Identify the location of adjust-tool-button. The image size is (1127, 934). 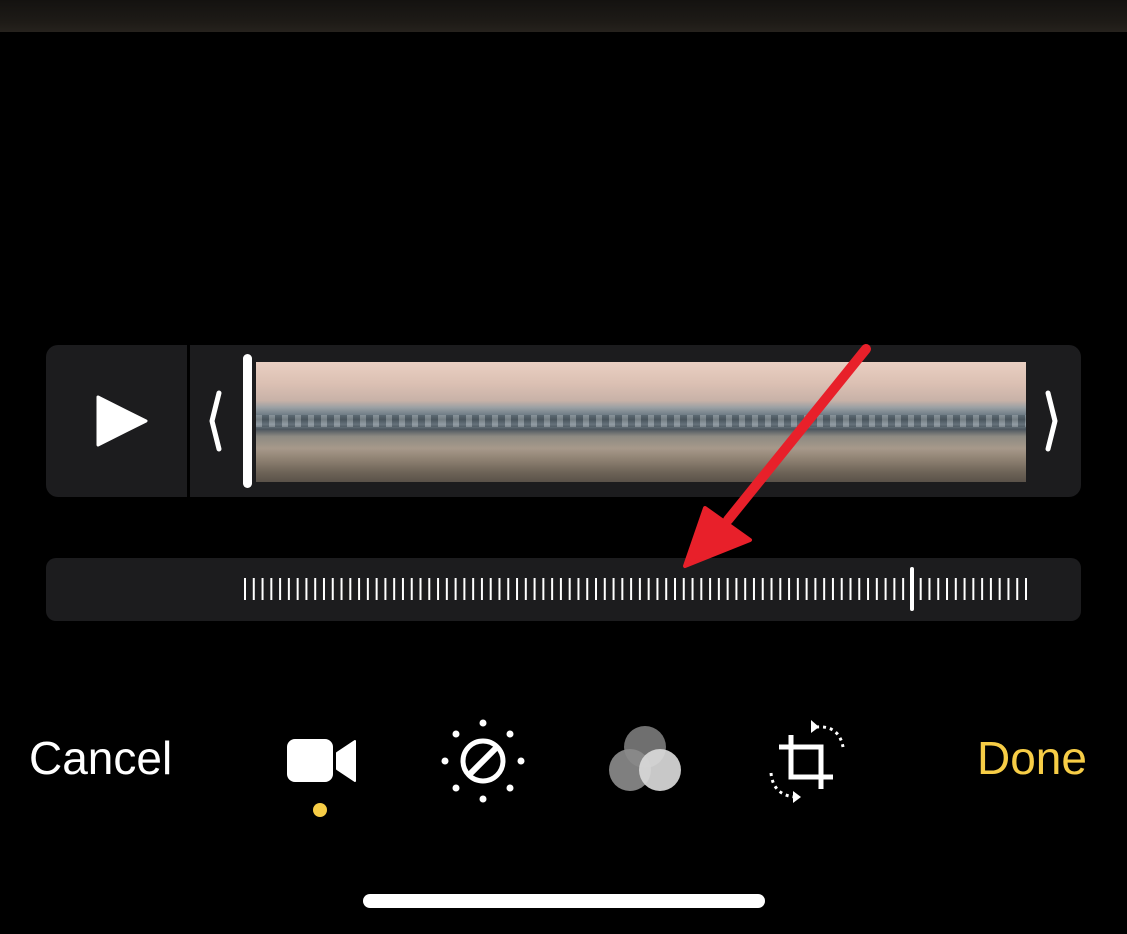
(483, 761).